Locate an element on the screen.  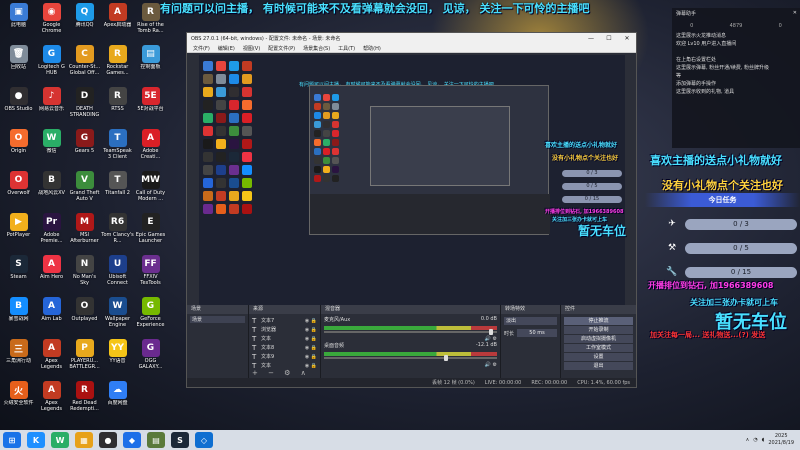
desktop-icon: 🗑 回收站 is located at coordinates (18, 63).